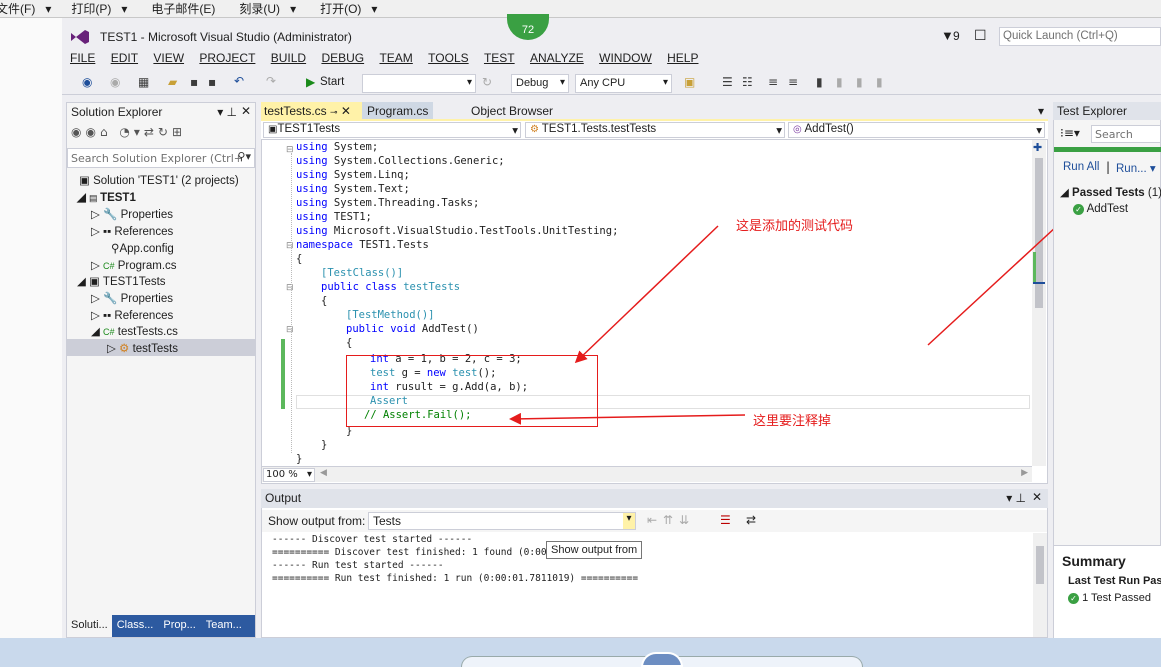 The image size is (1161, 667). Describe the element at coordinates (725, 520) in the screenshot. I see `clear-all-icon: ☰` at that location.